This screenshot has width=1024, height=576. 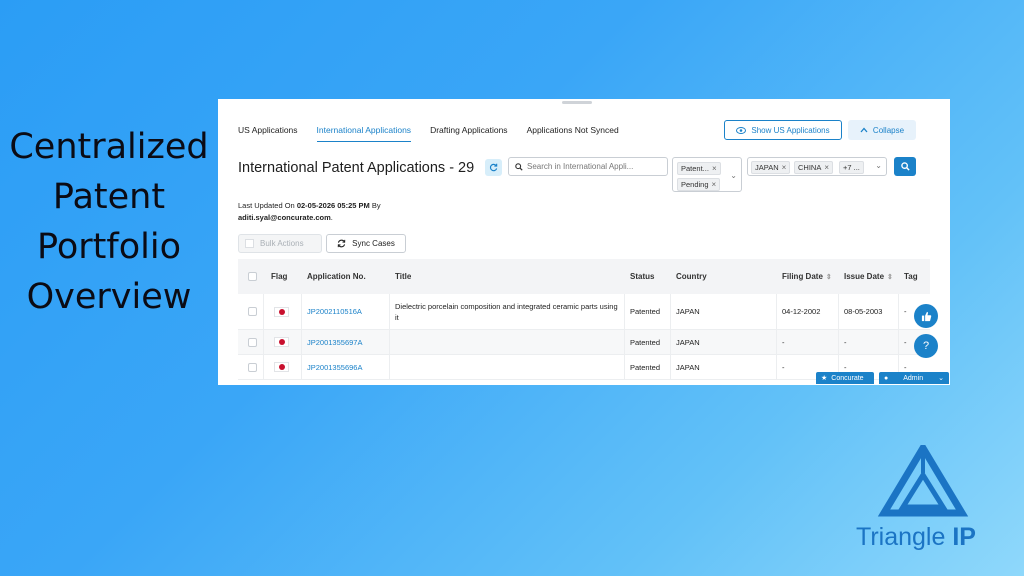 I want to click on concurate-label: Concurate, so click(x=847, y=378).